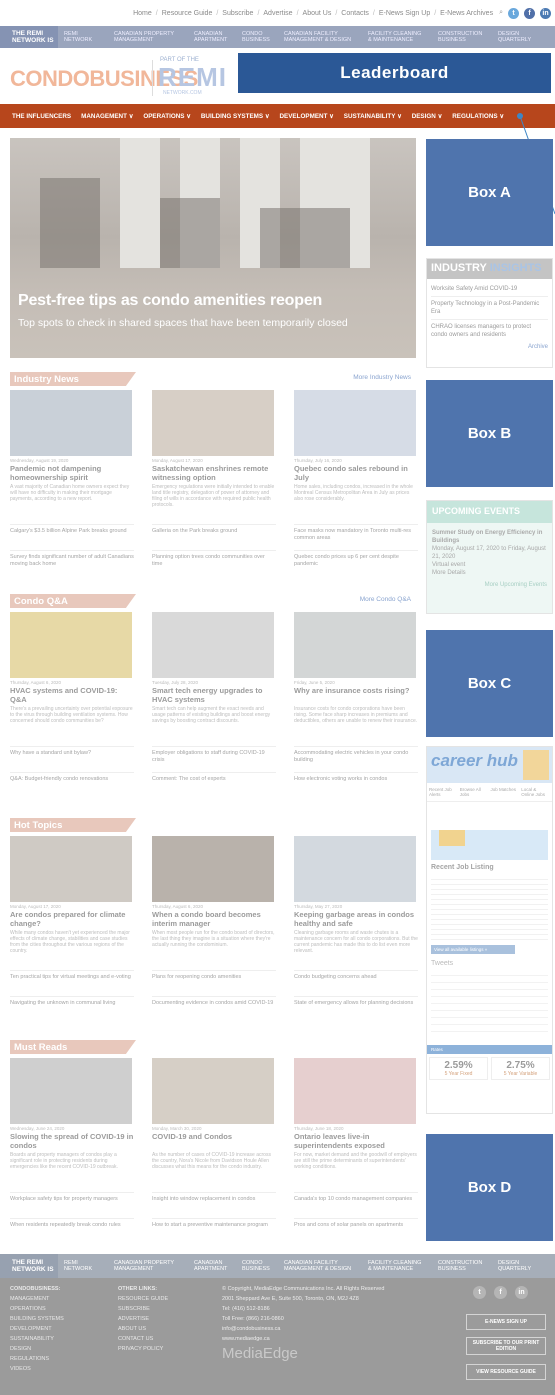 This screenshot has width=555, height=1395. What do you see at coordinates (37, 1349) in the screenshot?
I see `footer-link: DESIGN` at bounding box center [37, 1349].